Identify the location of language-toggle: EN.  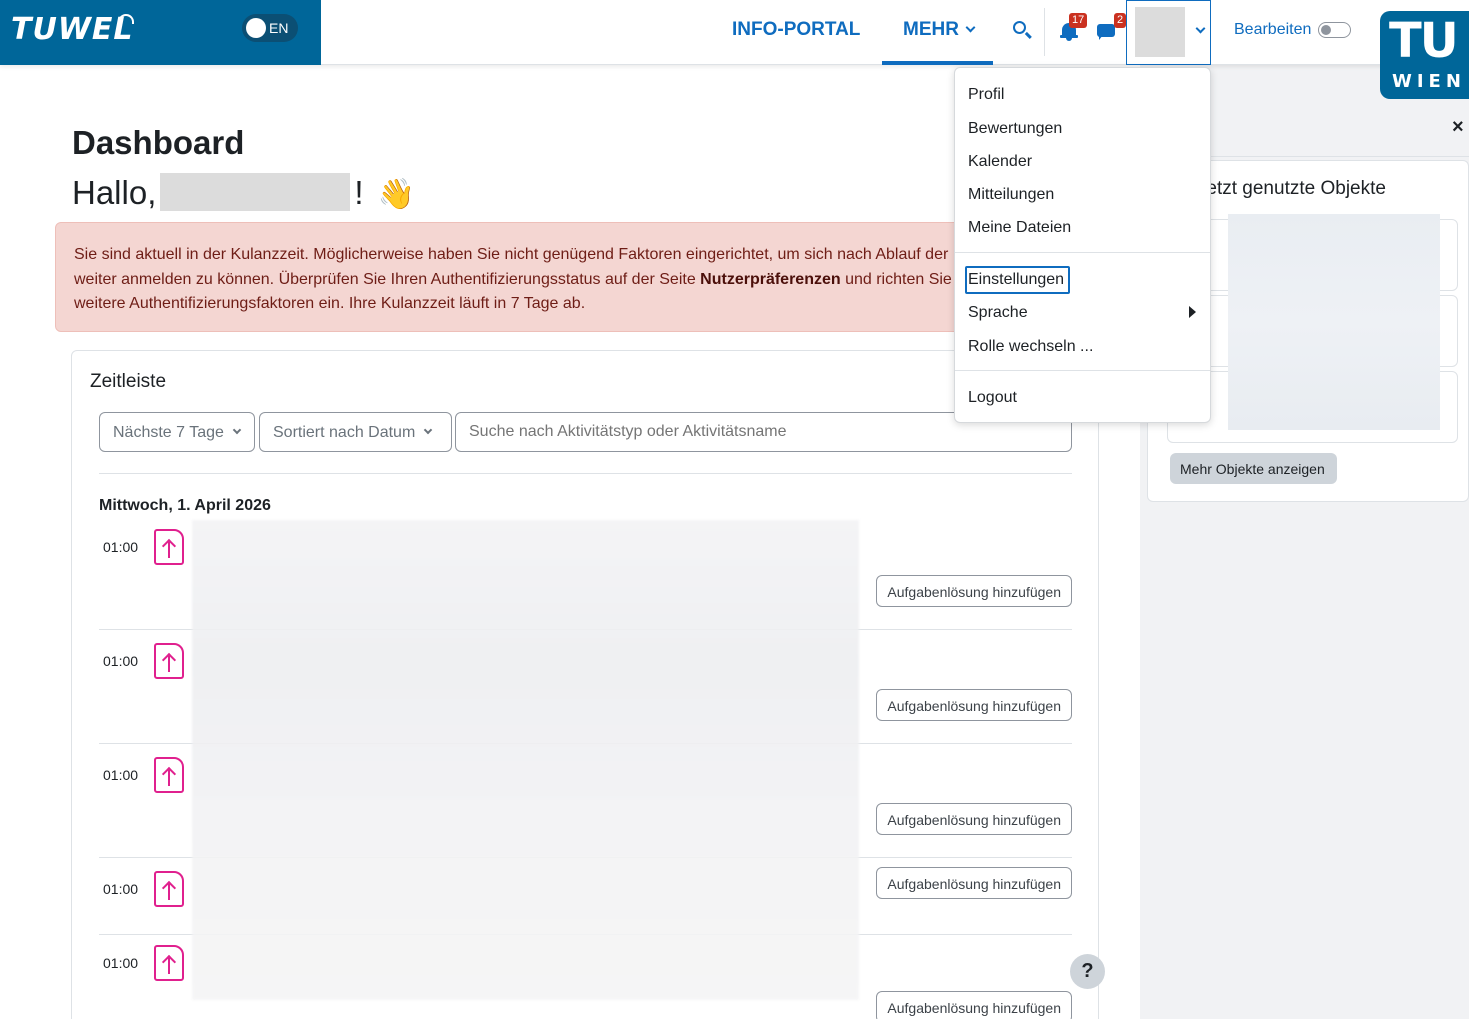
(270, 28).